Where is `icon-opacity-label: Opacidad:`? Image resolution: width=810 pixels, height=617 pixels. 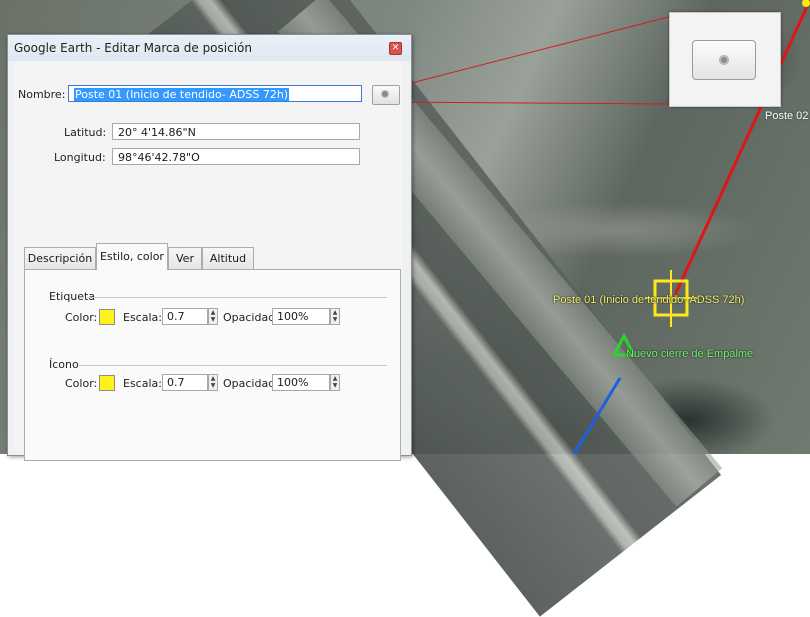
icon-opacity-label: Opacidad: is located at coordinates (251, 383).